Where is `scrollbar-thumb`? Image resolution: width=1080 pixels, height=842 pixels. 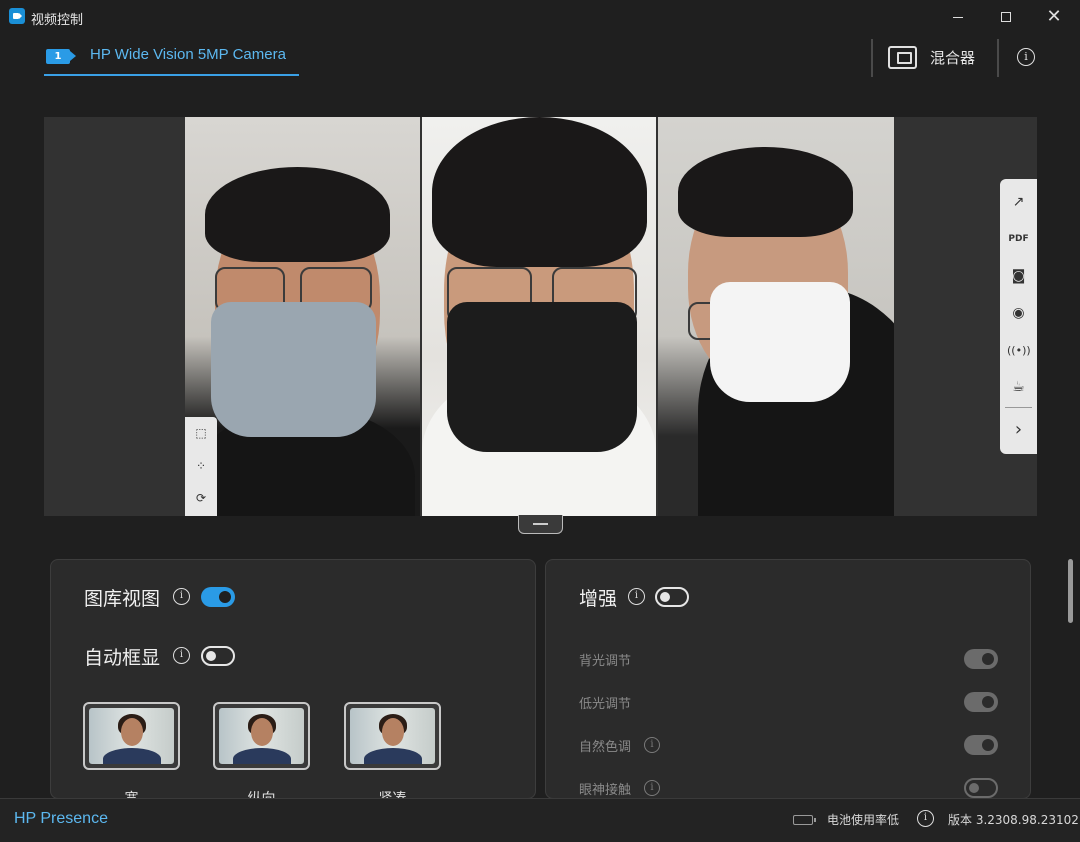 scrollbar-thumb is located at coordinates (1070, 591).